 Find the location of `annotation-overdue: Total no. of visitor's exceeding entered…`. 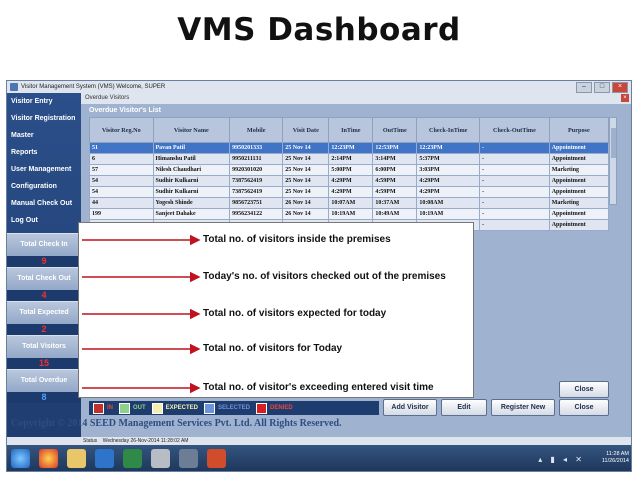

annotation-overdue: Total no. of visitor's exceeding entered… is located at coordinates (318, 387).